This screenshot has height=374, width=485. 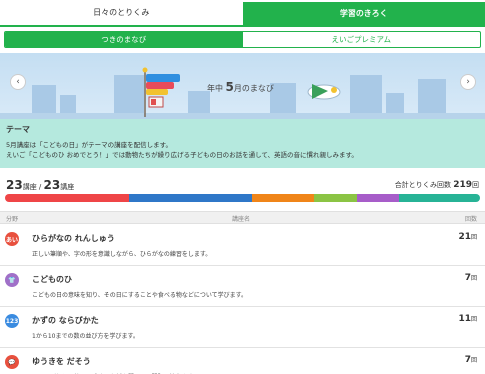 I want to click on total-attempts-label: 合計とりくみ回数, so click(x=424, y=185).